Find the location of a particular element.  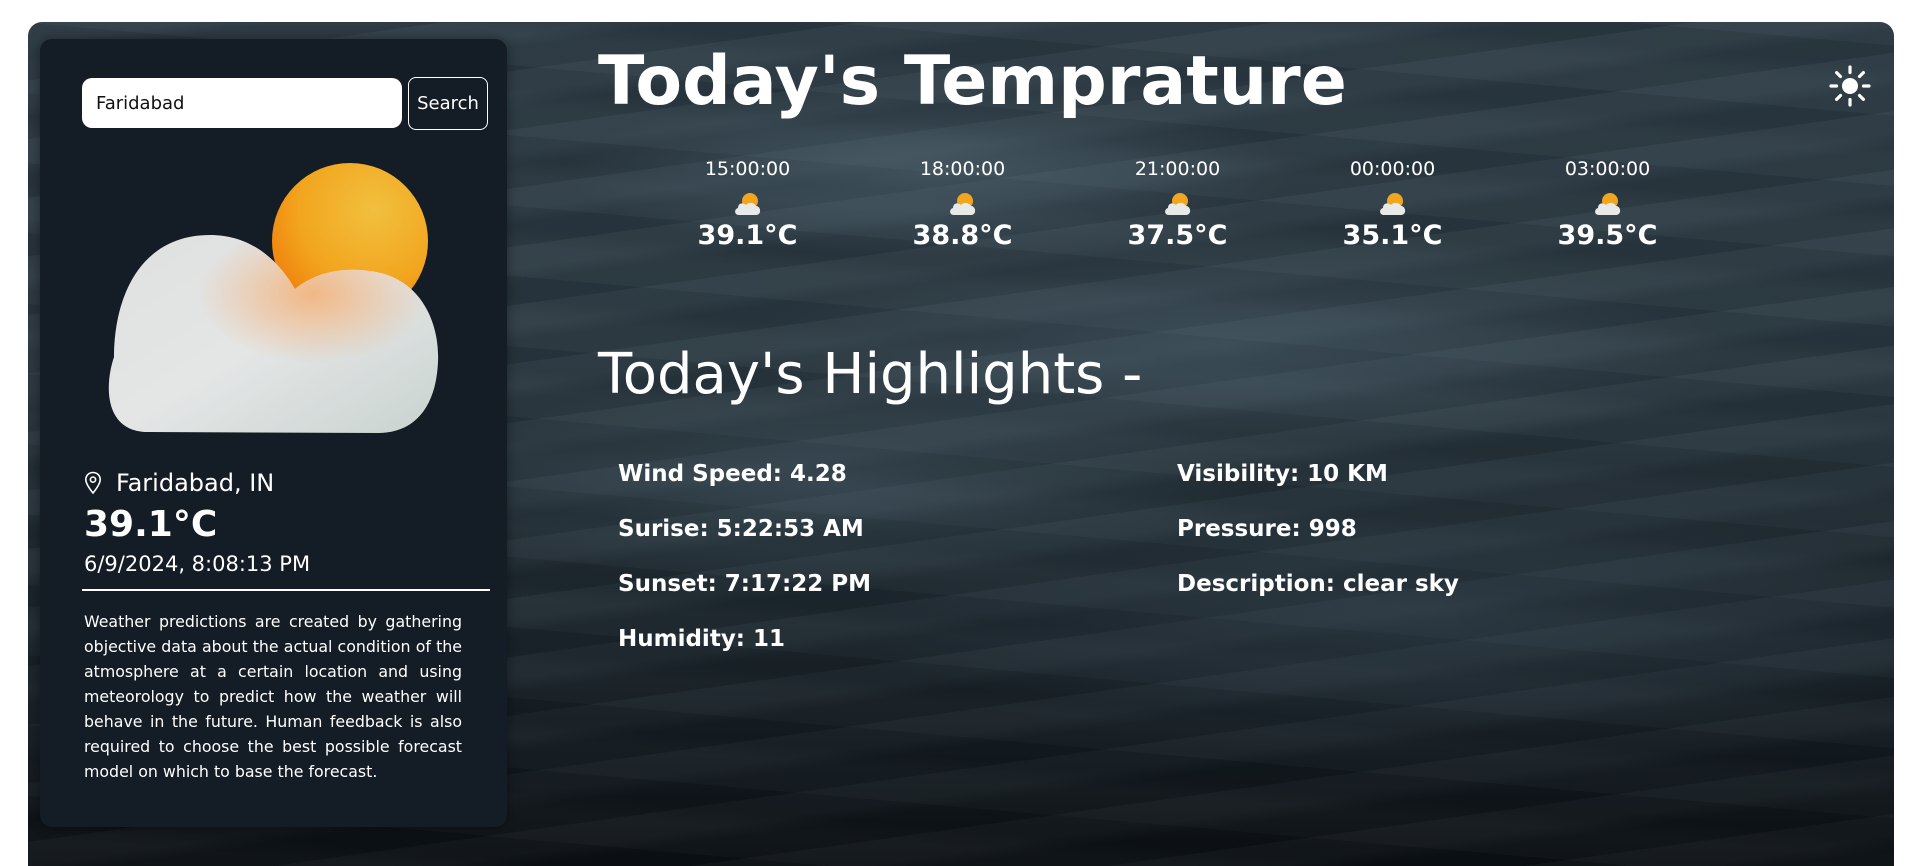

sun-icon is located at coordinates (1850, 86).